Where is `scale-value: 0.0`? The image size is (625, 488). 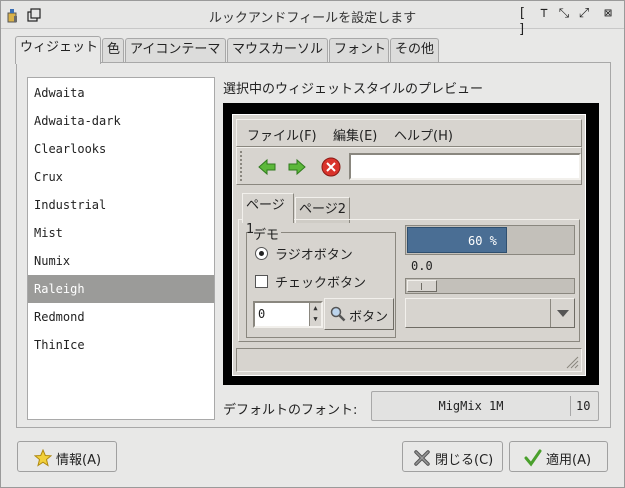 scale-value: 0.0 is located at coordinates (422, 266).